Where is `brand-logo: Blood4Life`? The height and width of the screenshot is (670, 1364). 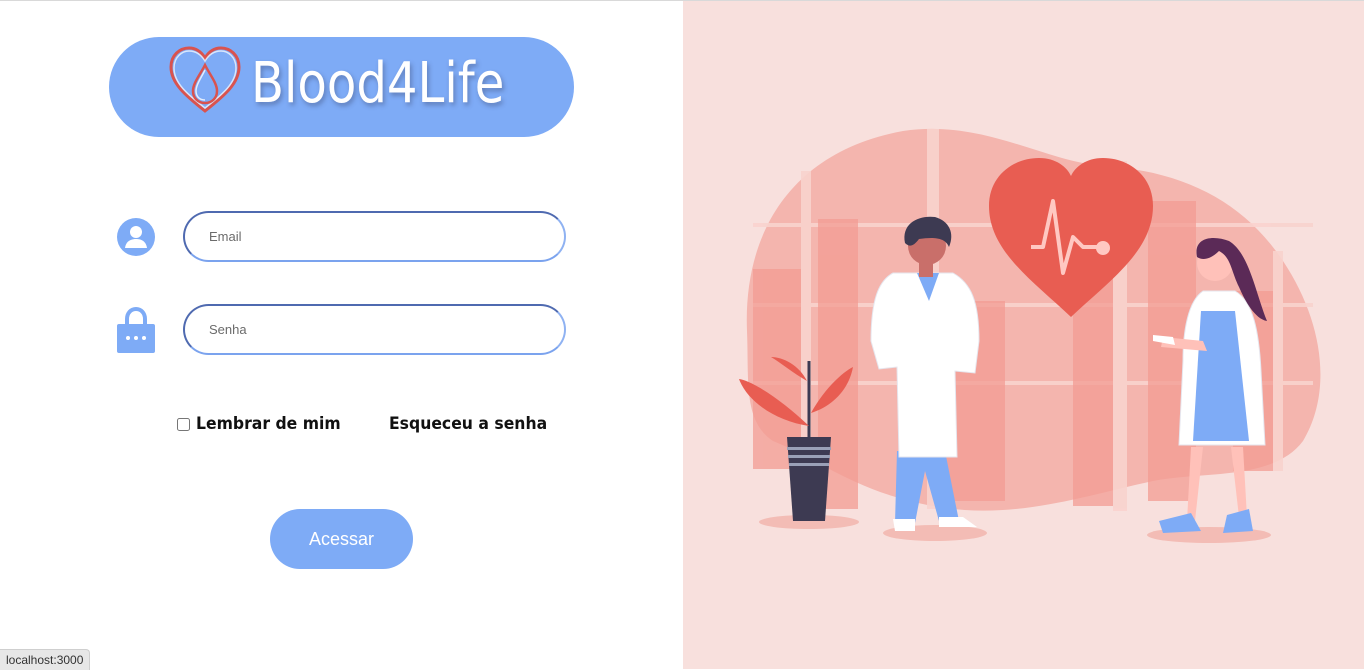 brand-logo: Blood4Life is located at coordinates (341, 87).